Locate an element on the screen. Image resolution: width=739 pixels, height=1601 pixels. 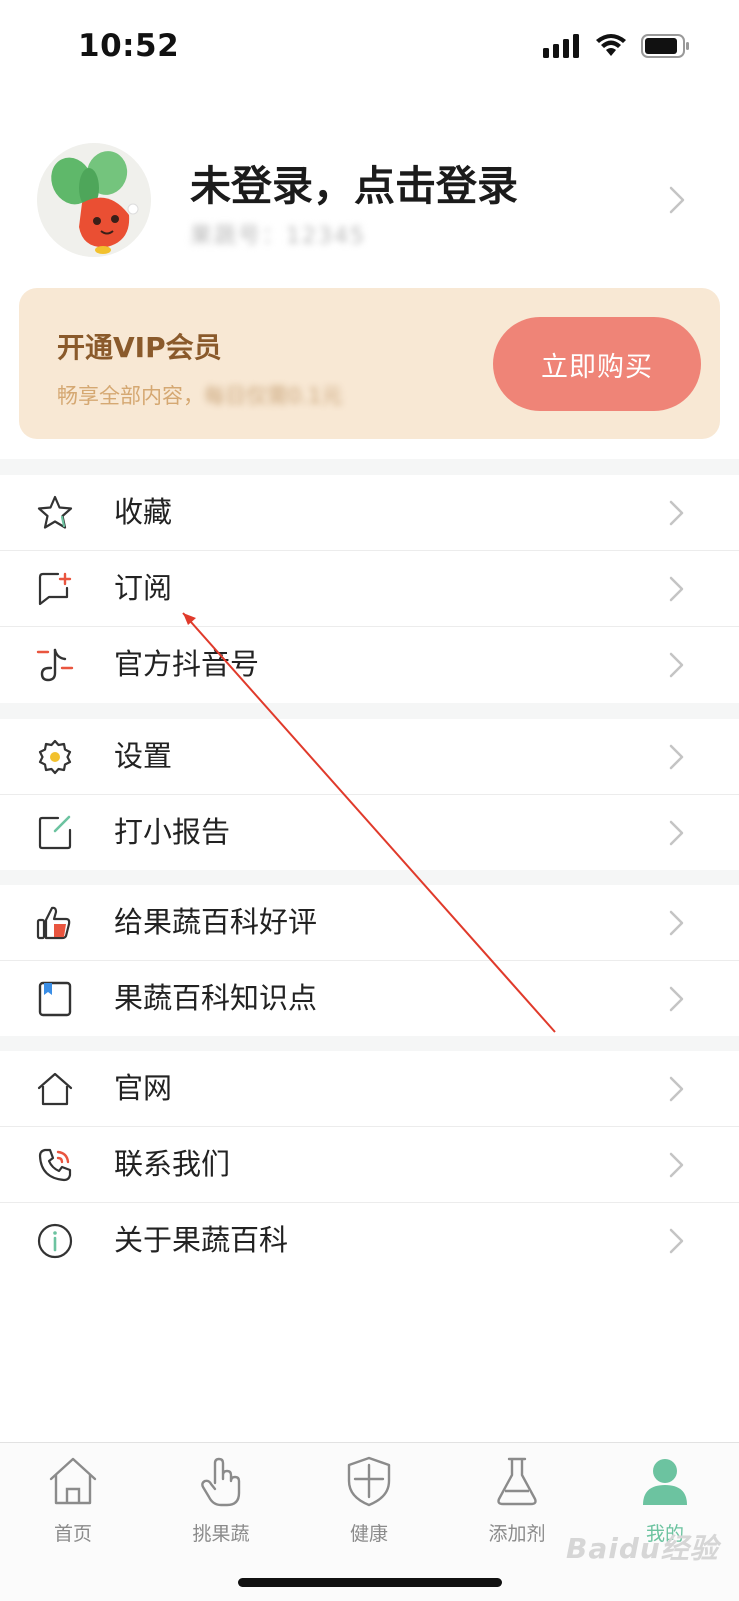
menu-item-settings: 设置 is located at coordinates (369, 757).